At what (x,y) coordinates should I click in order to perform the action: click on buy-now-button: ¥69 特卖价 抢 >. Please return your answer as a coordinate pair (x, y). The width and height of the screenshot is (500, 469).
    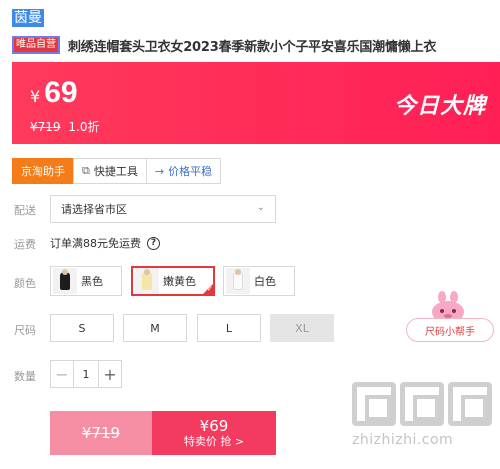
    Looking at the image, I should click on (214, 433).